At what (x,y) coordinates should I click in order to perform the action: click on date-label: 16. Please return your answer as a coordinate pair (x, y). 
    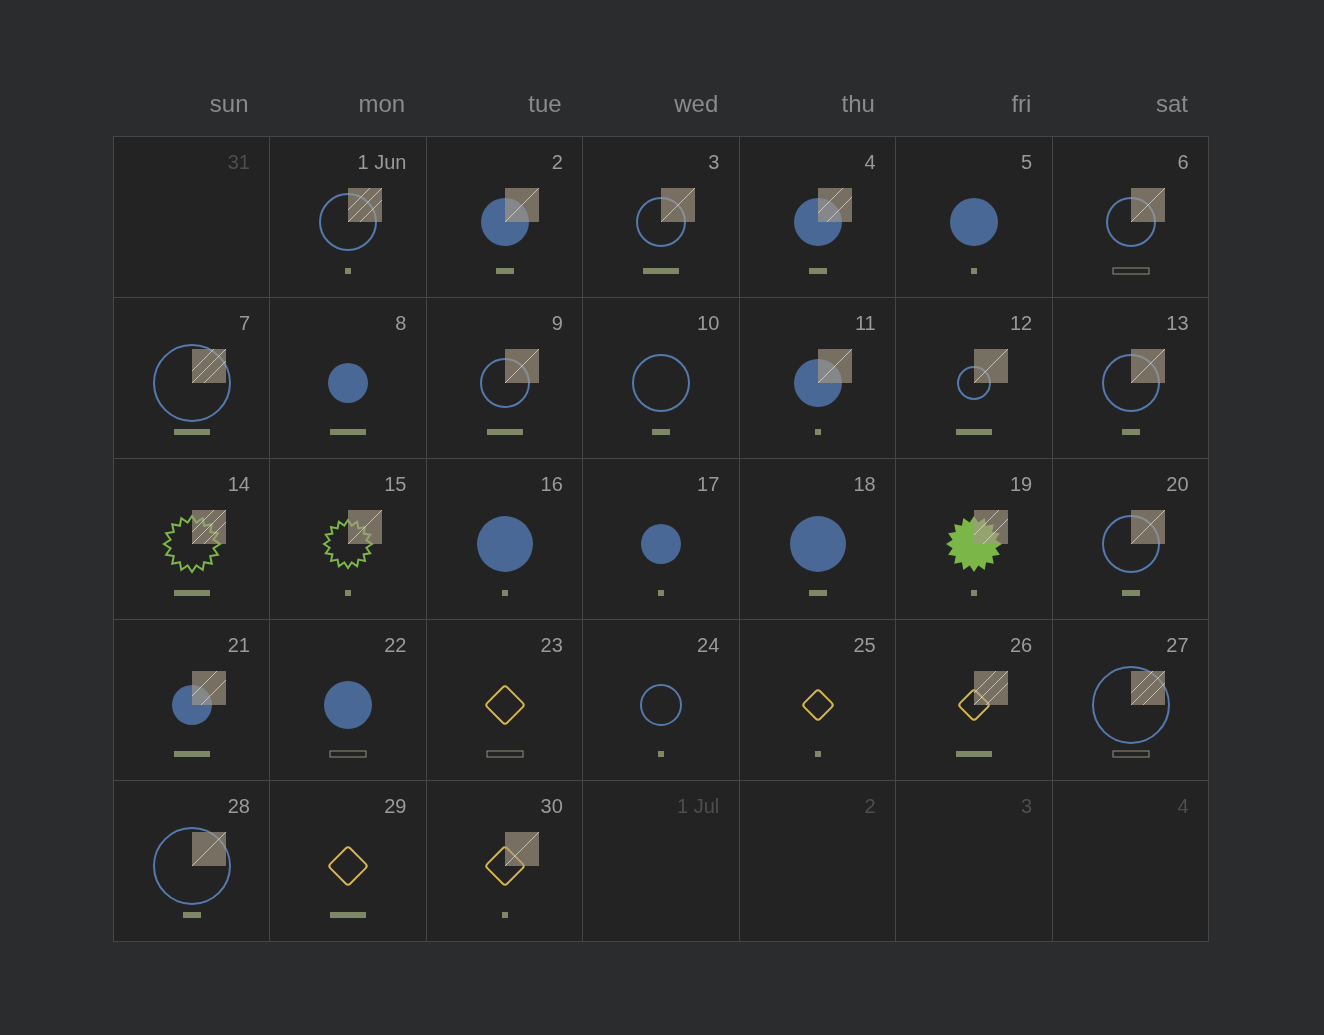
    Looking at the image, I should click on (551, 484).